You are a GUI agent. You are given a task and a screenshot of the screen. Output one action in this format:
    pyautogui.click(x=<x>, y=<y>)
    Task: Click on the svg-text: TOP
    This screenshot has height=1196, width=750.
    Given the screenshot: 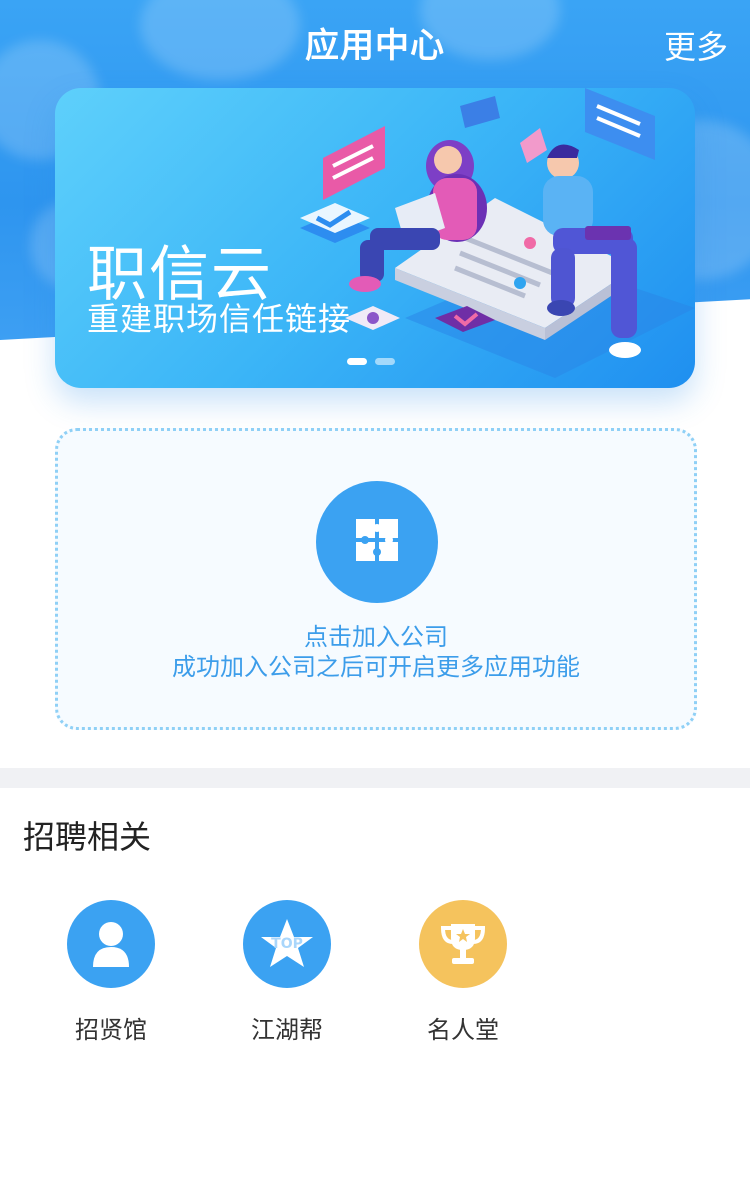 What is the action you would take?
    pyautogui.click(x=287, y=944)
    